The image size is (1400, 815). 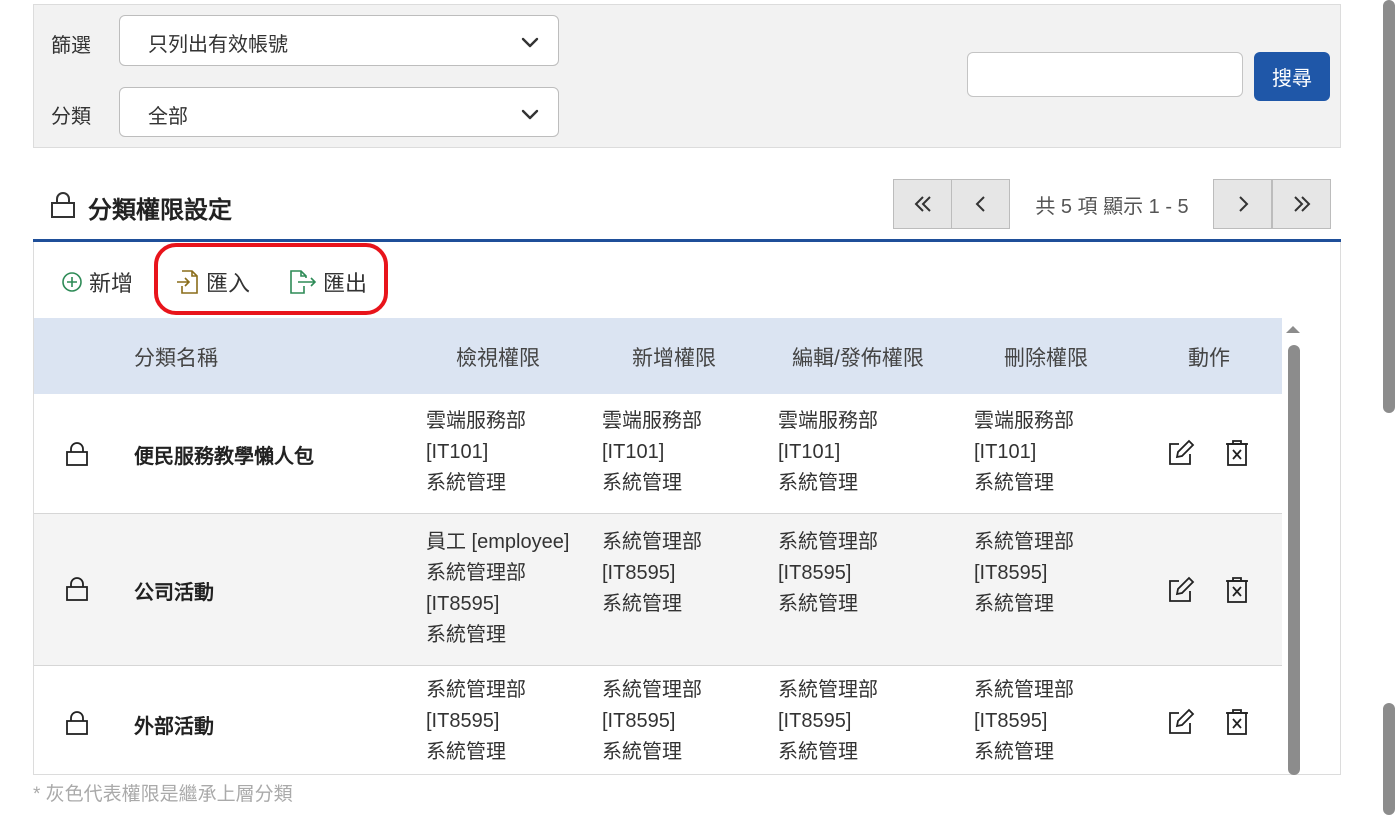 I want to click on double-chevron-right-icon, so click(x=1301, y=204).